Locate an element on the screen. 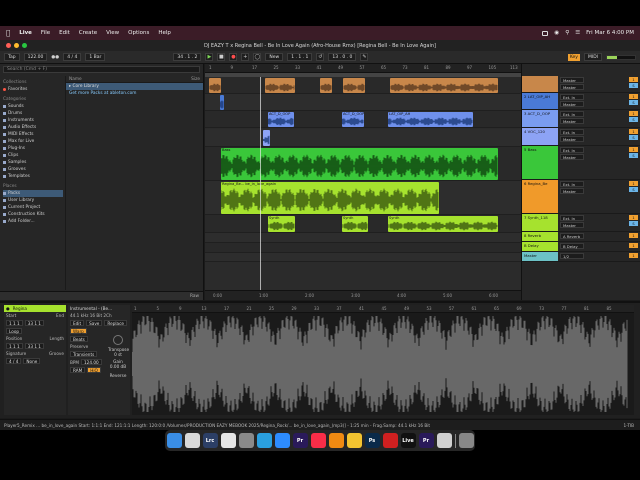 This screenshot has height=480, width=640. new-session-button: New is located at coordinates (274, 57).